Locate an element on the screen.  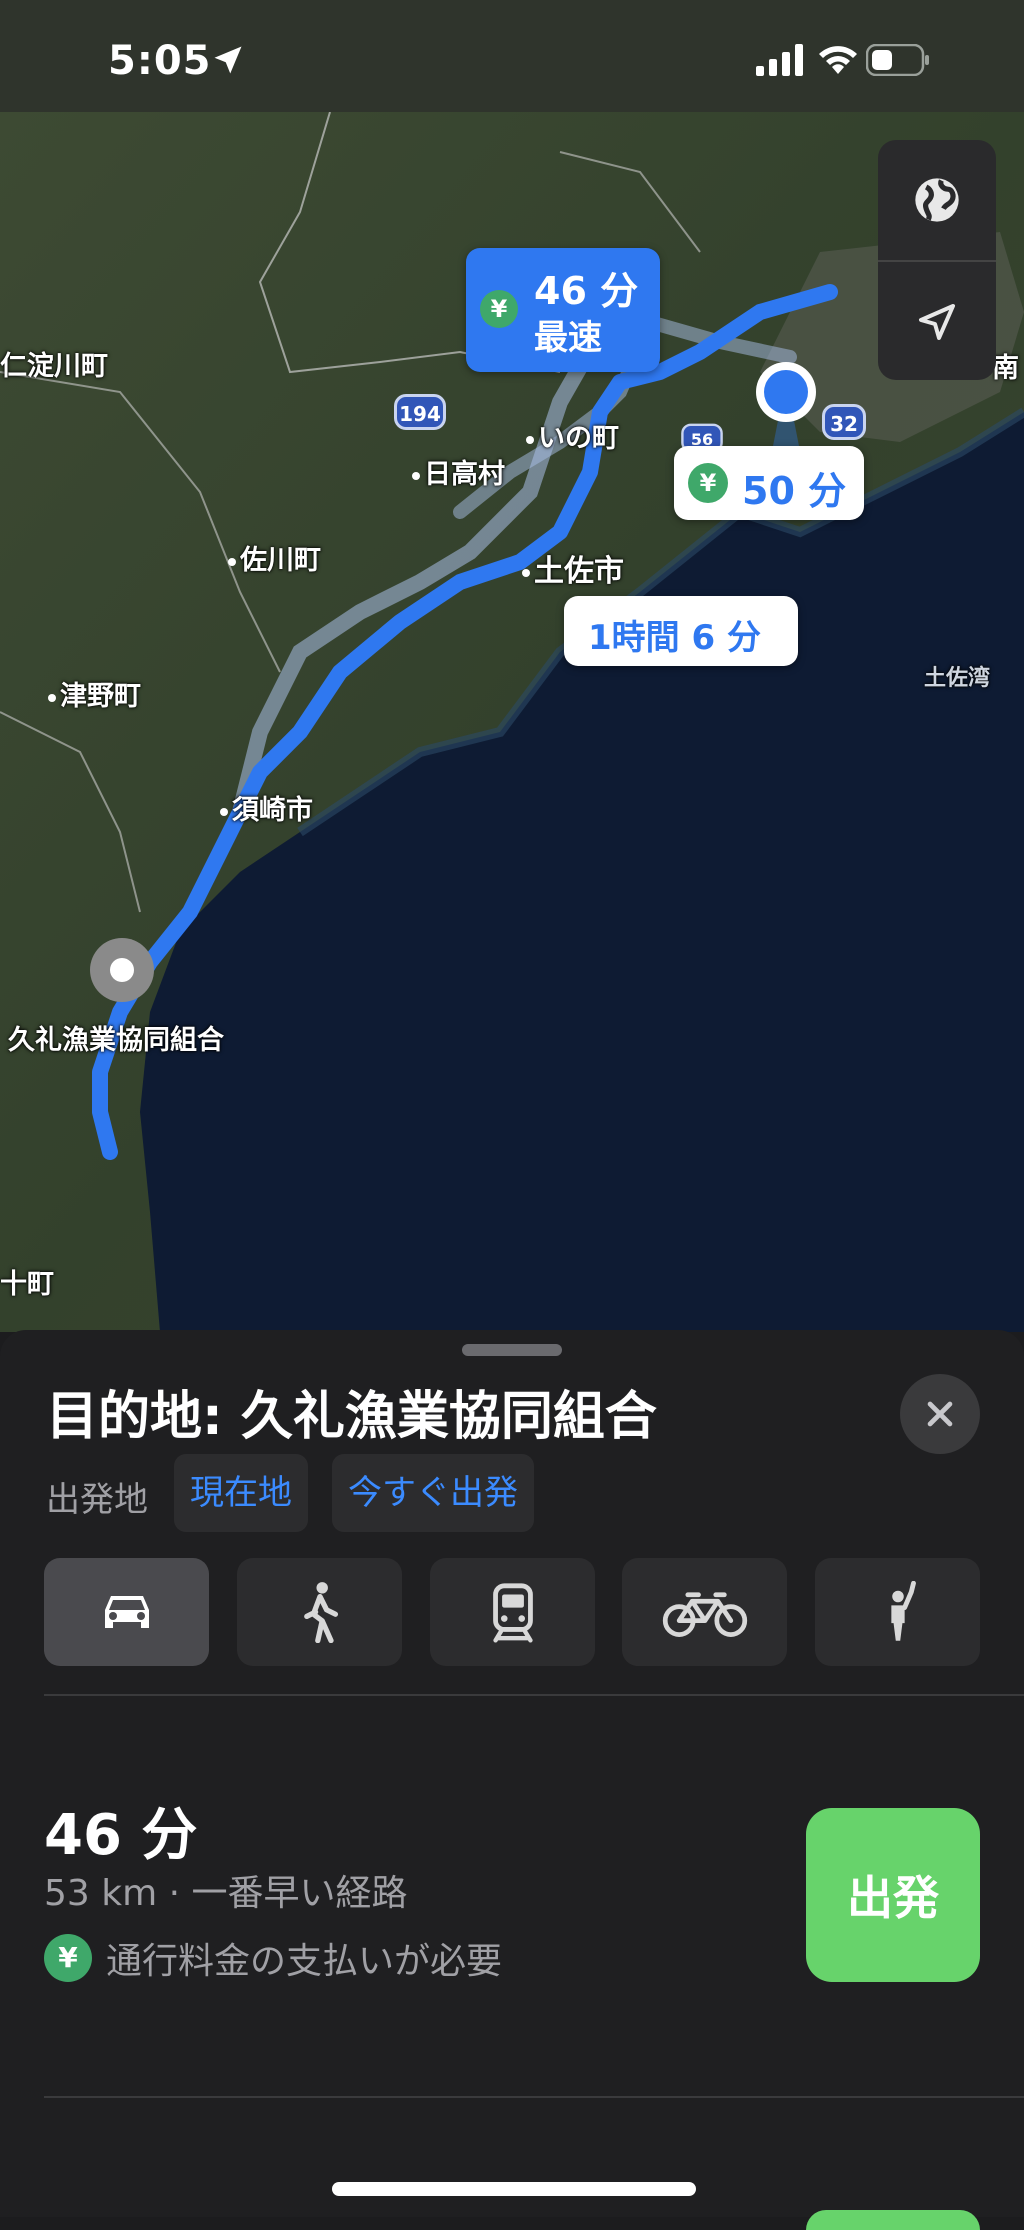
alt2-time: 1時間 6 分 is located at coordinates (674, 638).